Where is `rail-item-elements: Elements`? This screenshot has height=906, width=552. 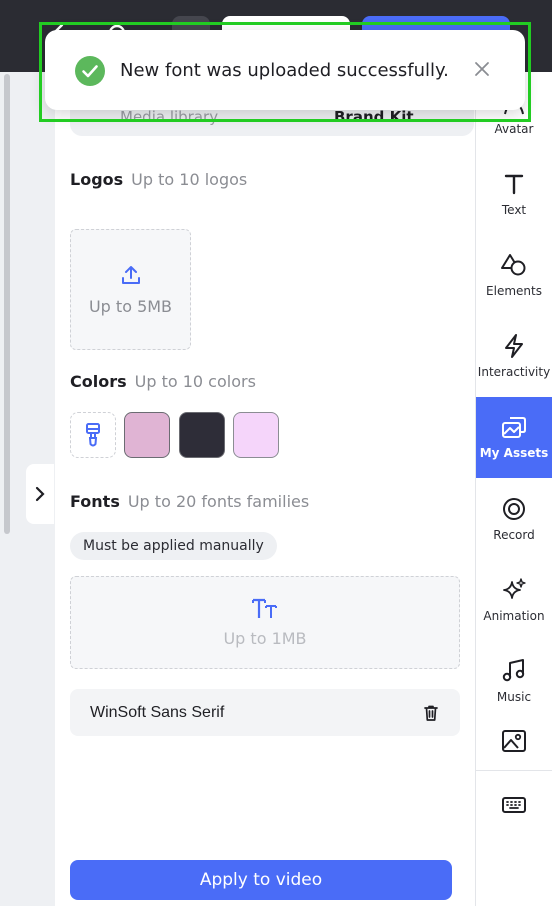
rail-item-elements: Elements is located at coordinates (514, 274).